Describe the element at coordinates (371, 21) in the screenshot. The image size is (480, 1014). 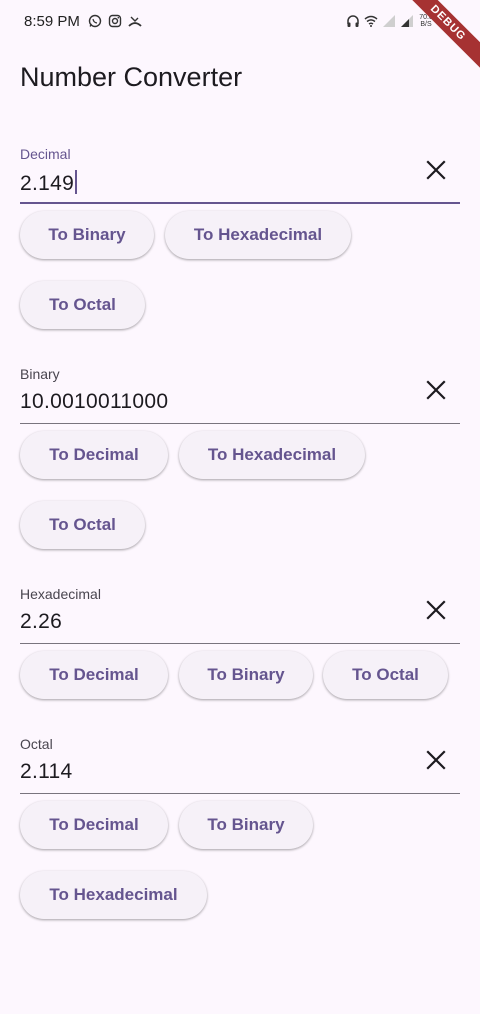
I see `wifi-icon` at that location.